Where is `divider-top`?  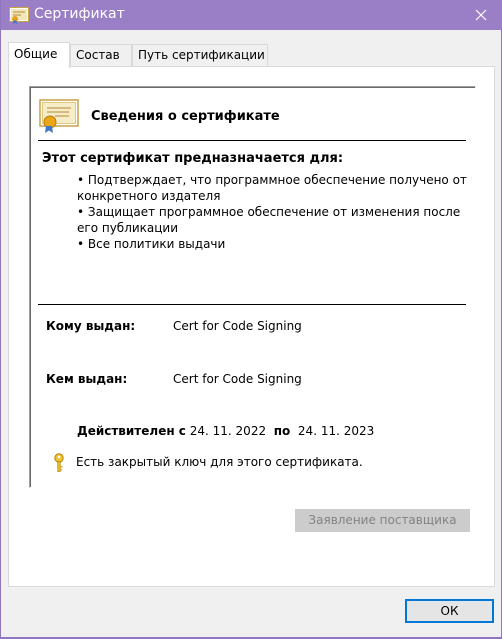
divider-top is located at coordinates (252, 140).